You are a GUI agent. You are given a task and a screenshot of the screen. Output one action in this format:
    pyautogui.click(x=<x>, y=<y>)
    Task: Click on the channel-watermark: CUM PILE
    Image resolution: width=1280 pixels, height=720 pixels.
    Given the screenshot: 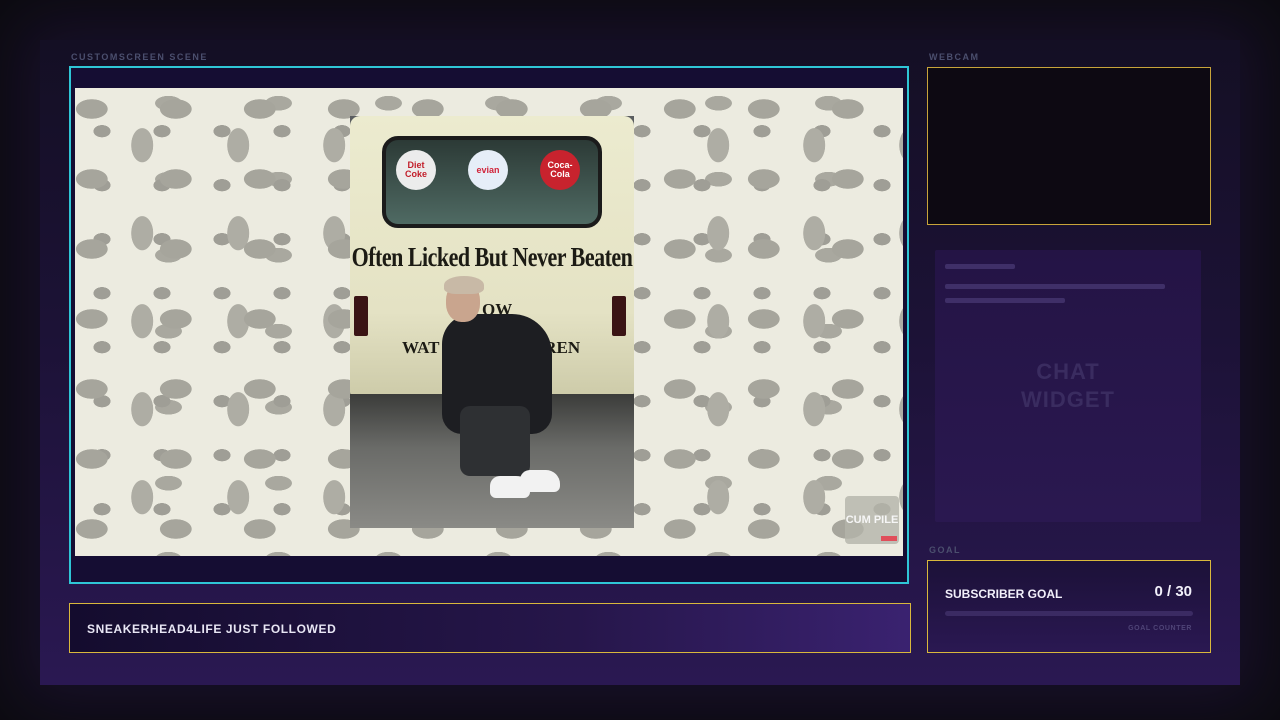 What is the action you would take?
    pyautogui.click(x=872, y=520)
    